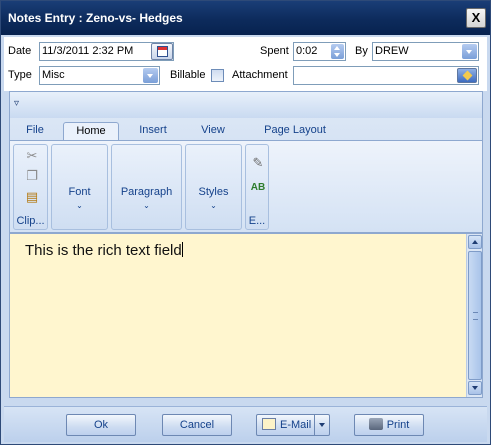 Image resolution: width=491 pixels, height=445 pixels. What do you see at coordinates (361, 51) in the screenshot?
I see `by-label: By` at bounding box center [361, 51].